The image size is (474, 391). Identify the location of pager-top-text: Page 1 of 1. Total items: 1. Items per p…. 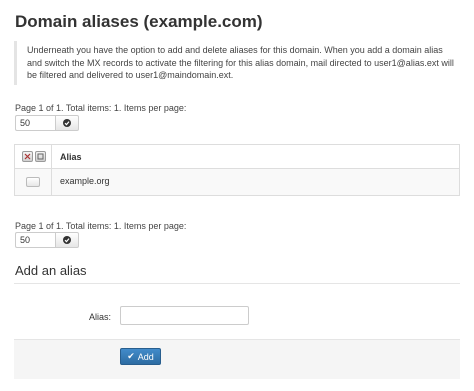
(101, 108).